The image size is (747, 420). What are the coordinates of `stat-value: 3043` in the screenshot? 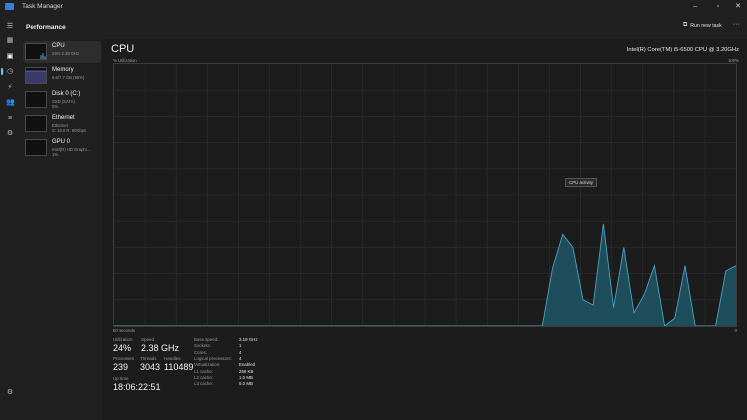 It's located at (150, 367).